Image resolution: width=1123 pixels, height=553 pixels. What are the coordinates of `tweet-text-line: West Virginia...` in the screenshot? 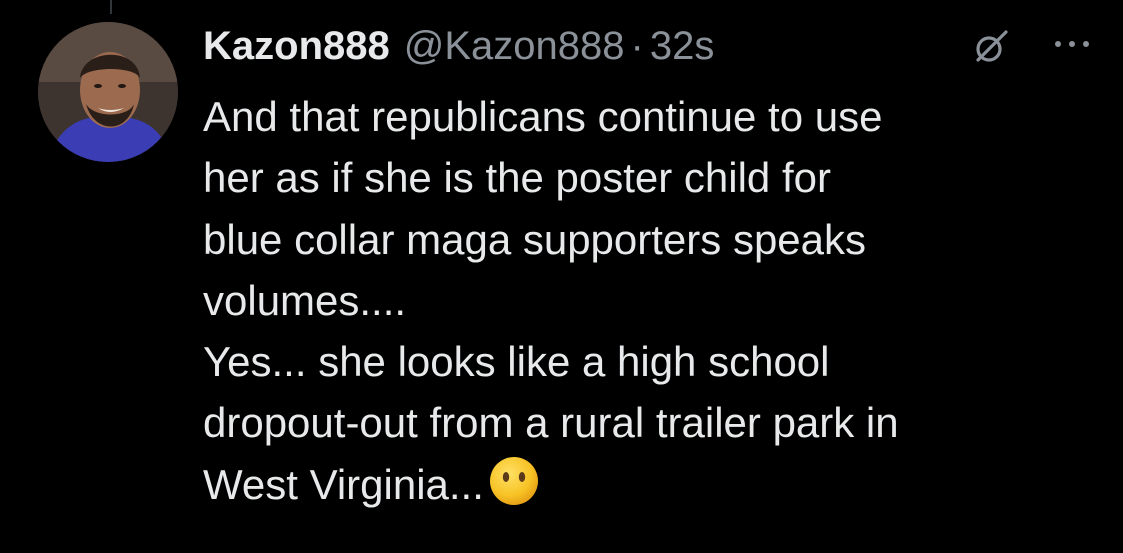 It's located at (343, 484).